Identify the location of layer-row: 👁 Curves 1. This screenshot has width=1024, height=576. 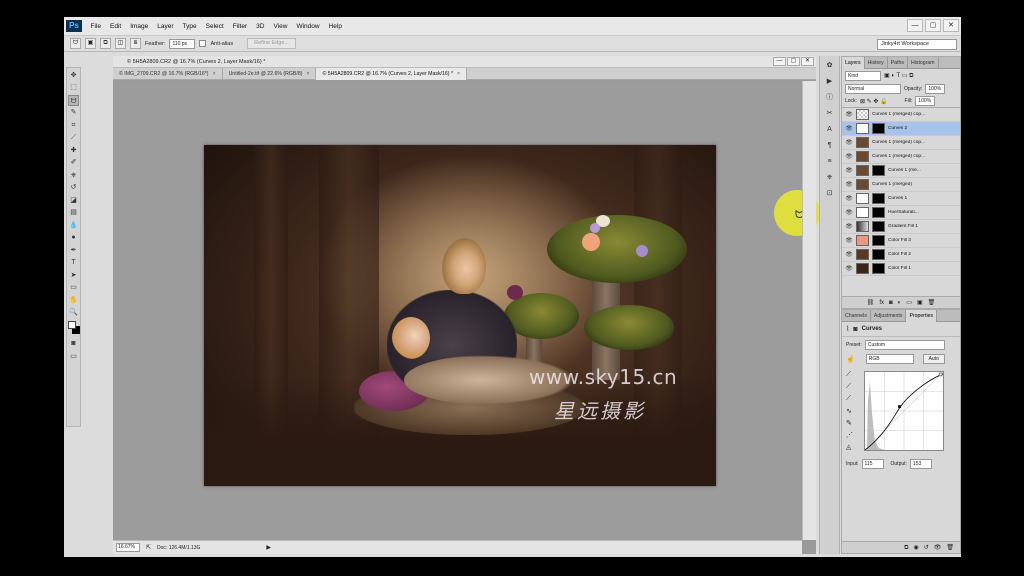
(901, 199).